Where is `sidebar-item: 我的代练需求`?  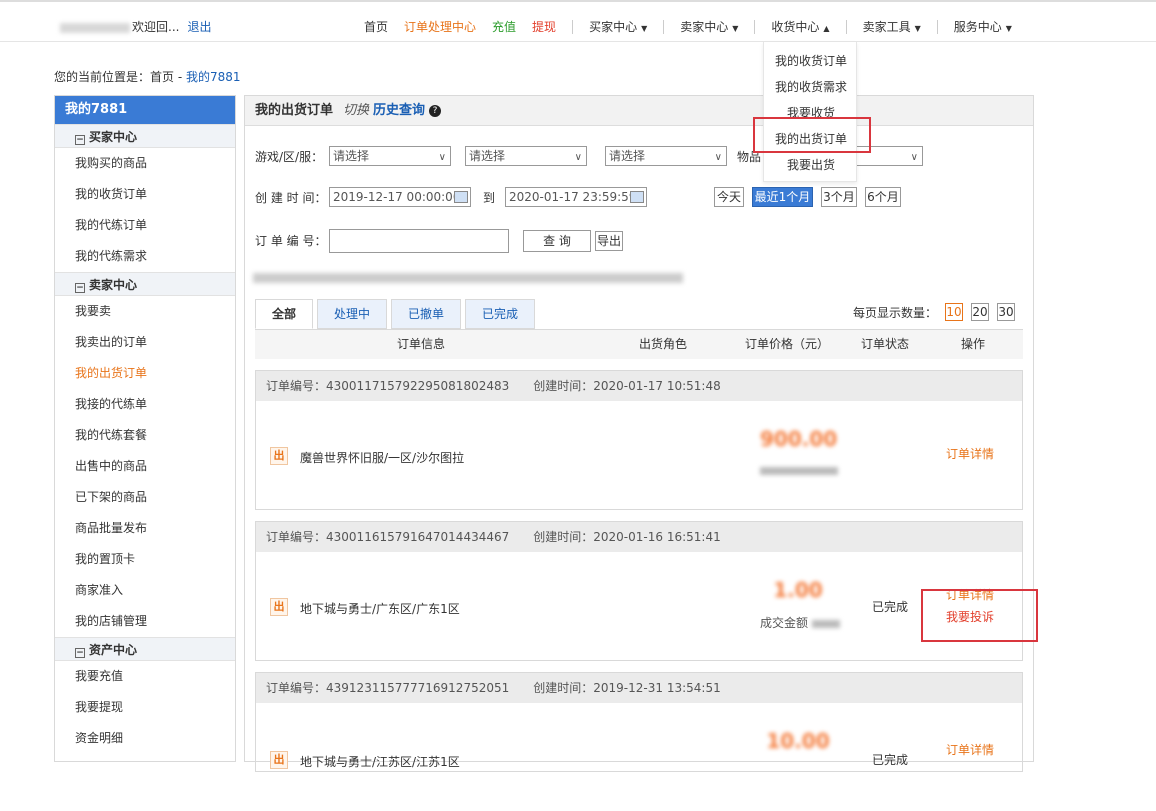
sidebar-item: 我的代练需求 is located at coordinates (145, 256).